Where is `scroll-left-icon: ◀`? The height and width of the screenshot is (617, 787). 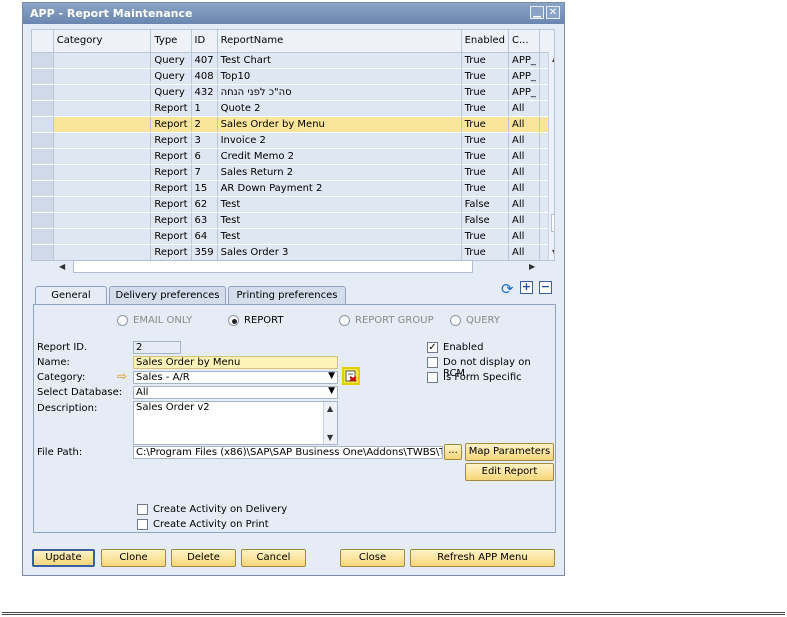 scroll-left-icon: ◀ is located at coordinates (62, 266).